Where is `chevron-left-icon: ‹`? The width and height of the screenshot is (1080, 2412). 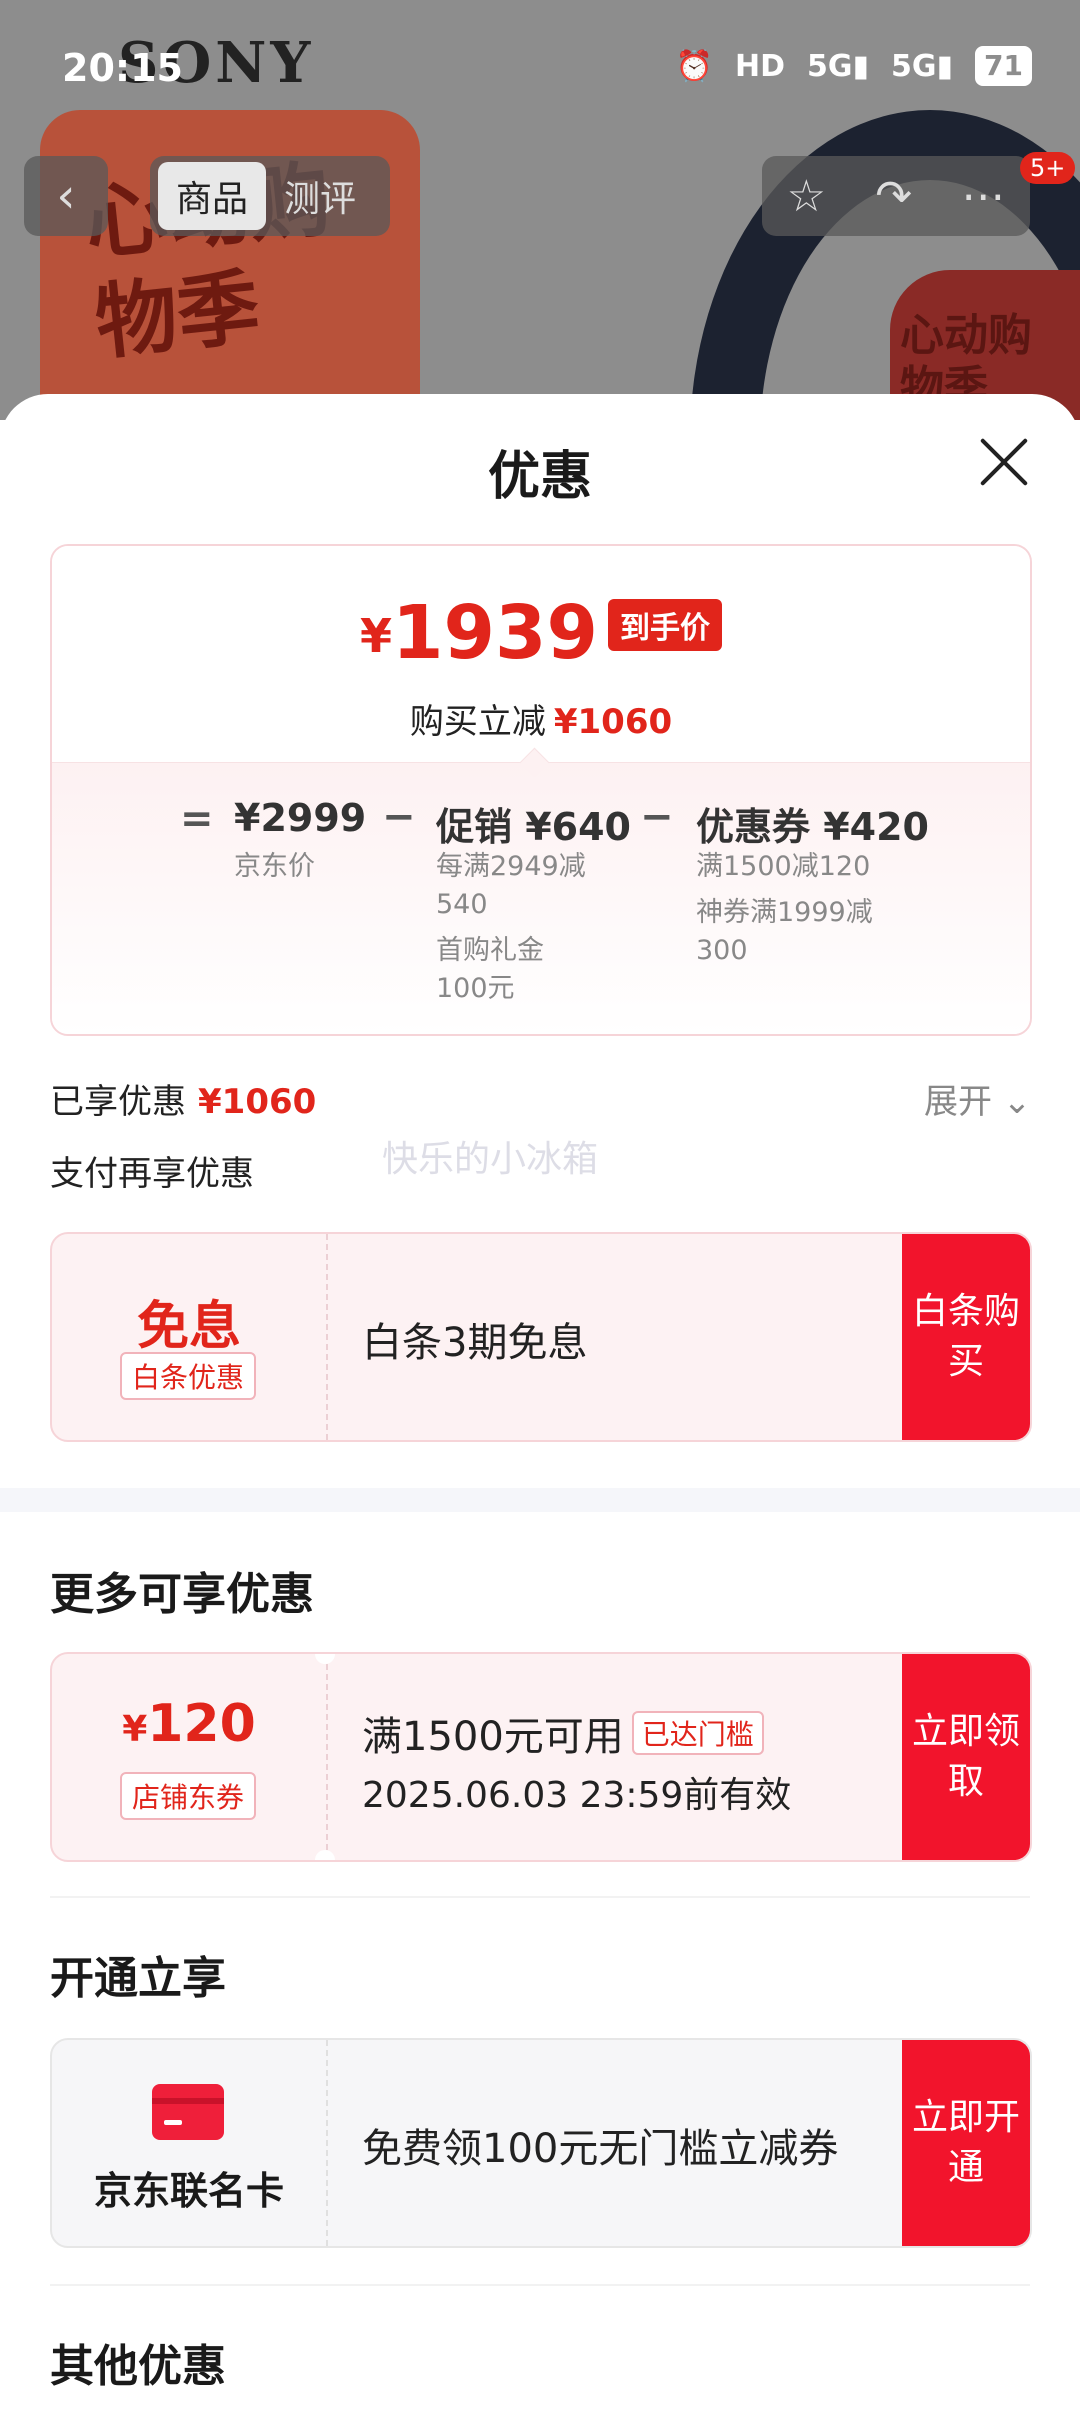
chevron-left-icon: ‹ is located at coordinates (66, 196).